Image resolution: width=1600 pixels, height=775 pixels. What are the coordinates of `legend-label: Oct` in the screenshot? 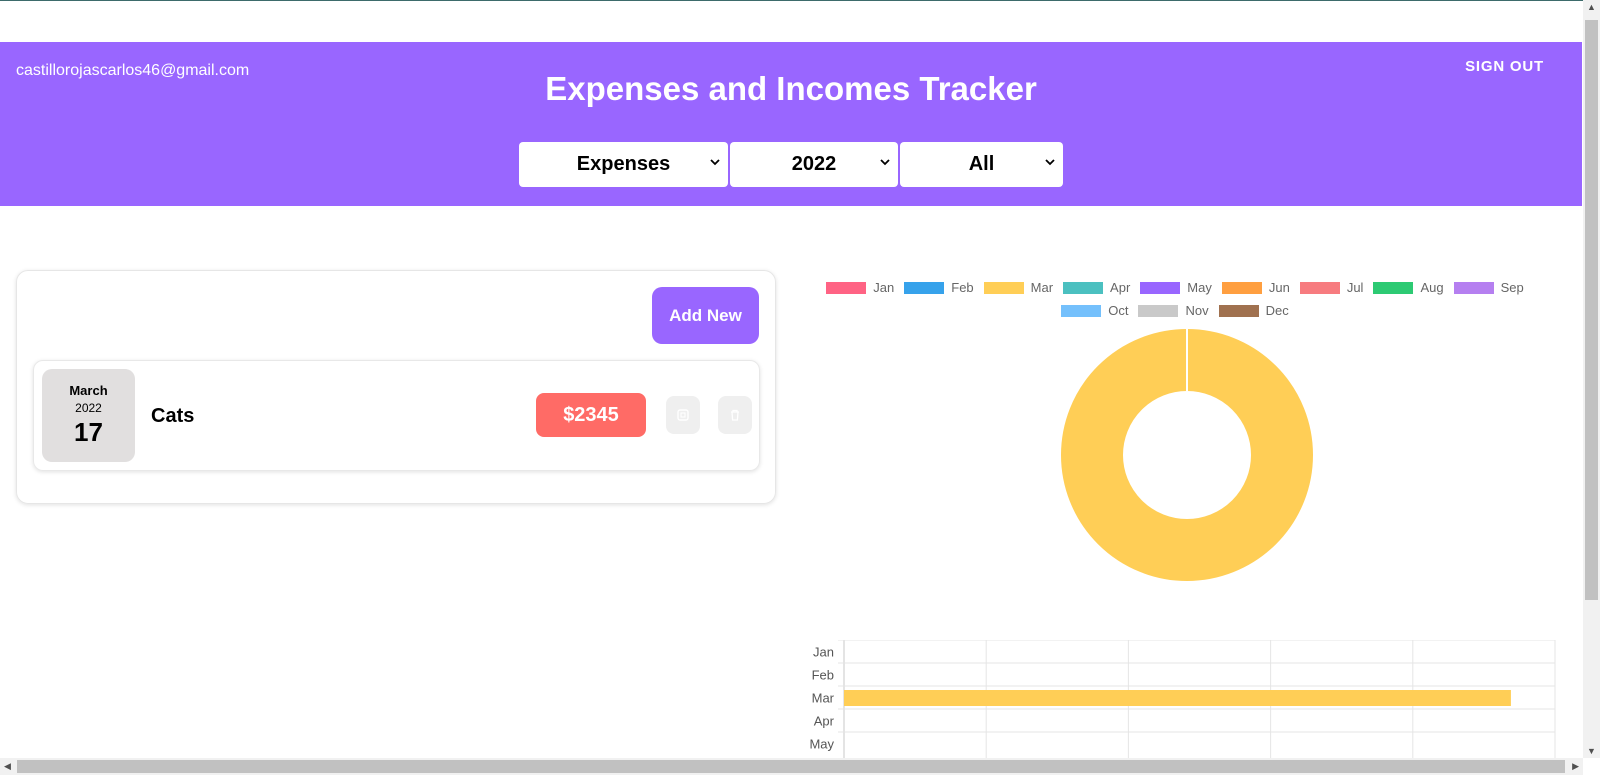 It's located at (1118, 310).